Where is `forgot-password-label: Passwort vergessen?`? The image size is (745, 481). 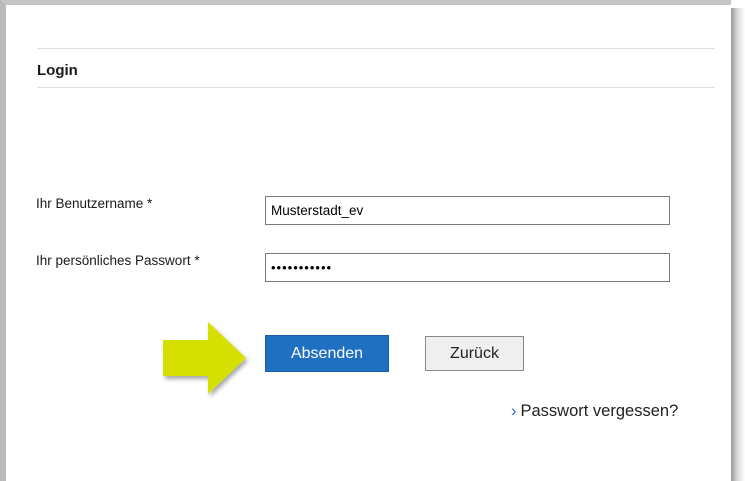 forgot-password-label: Passwort vergessen? is located at coordinates (599, 411).